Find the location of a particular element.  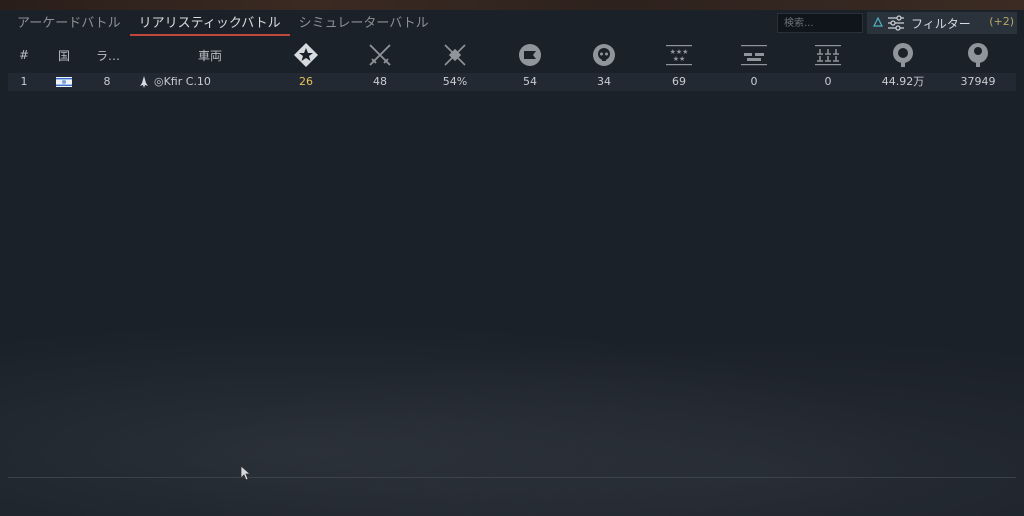

stat-silver-lions: 44.92万 is located at coordinates (903, 81).